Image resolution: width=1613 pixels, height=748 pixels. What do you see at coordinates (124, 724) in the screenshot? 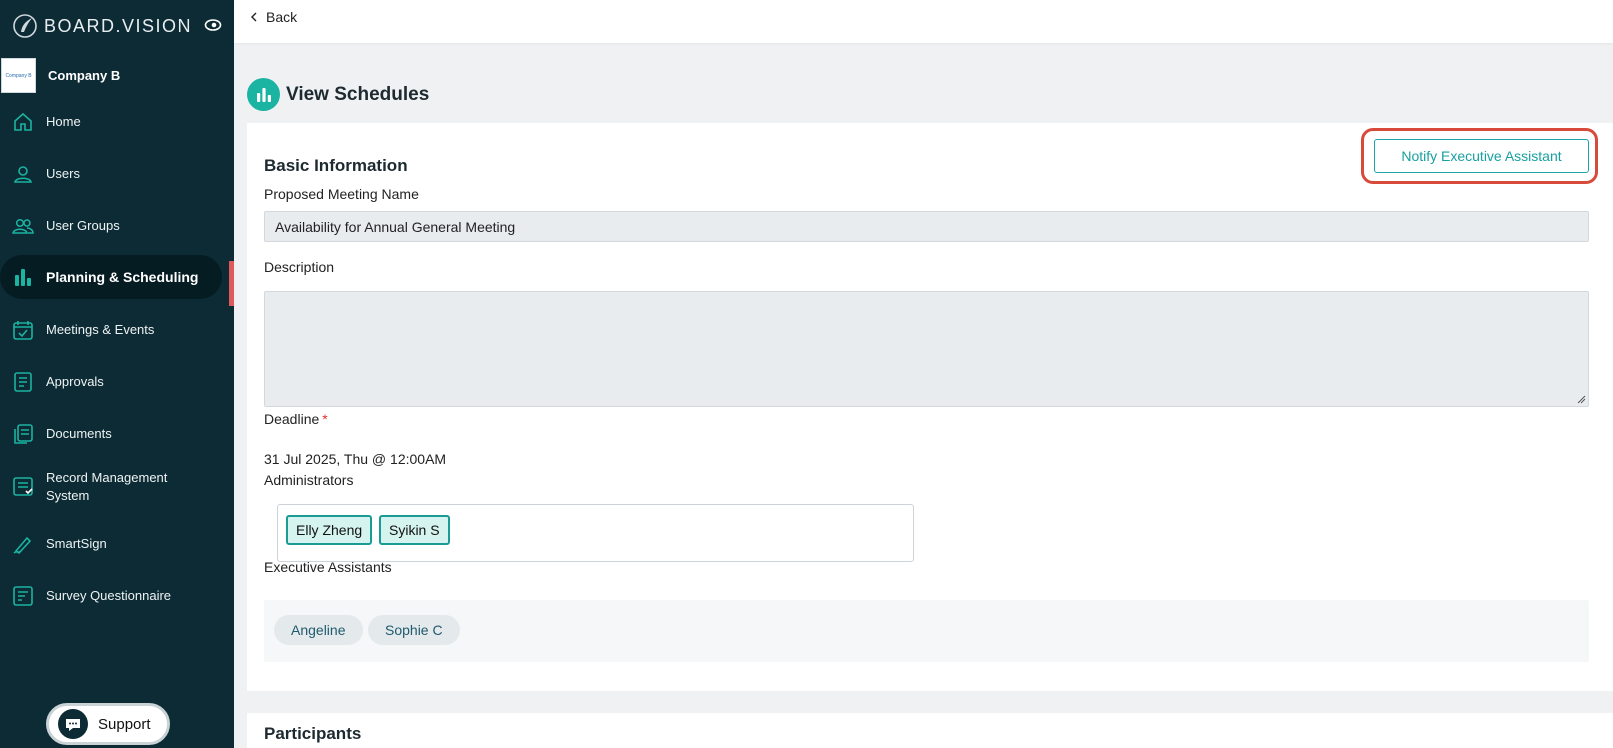
I see `support-label: Support` at bounding box center [124, 724].